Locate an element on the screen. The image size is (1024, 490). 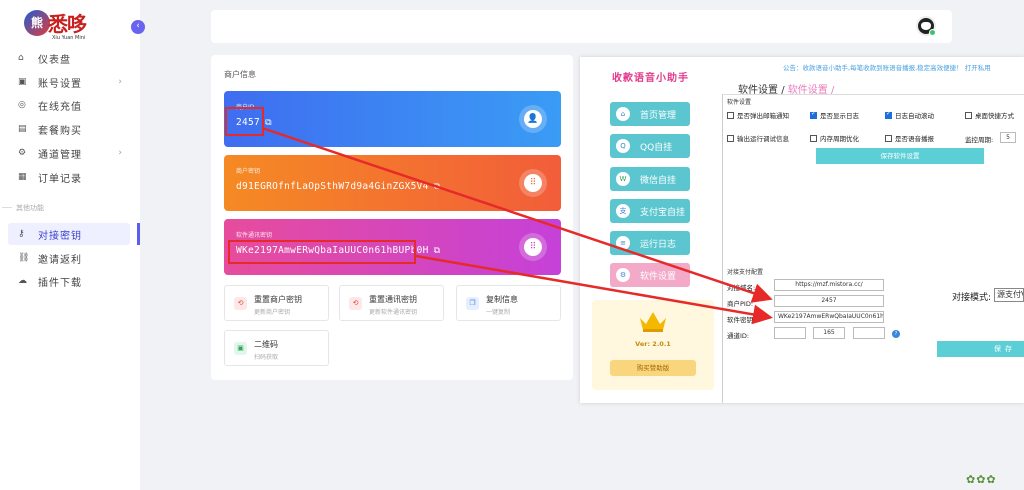
checkbox-voice-broadcast: 是否语音播报 is located at coordinates (909, 138).